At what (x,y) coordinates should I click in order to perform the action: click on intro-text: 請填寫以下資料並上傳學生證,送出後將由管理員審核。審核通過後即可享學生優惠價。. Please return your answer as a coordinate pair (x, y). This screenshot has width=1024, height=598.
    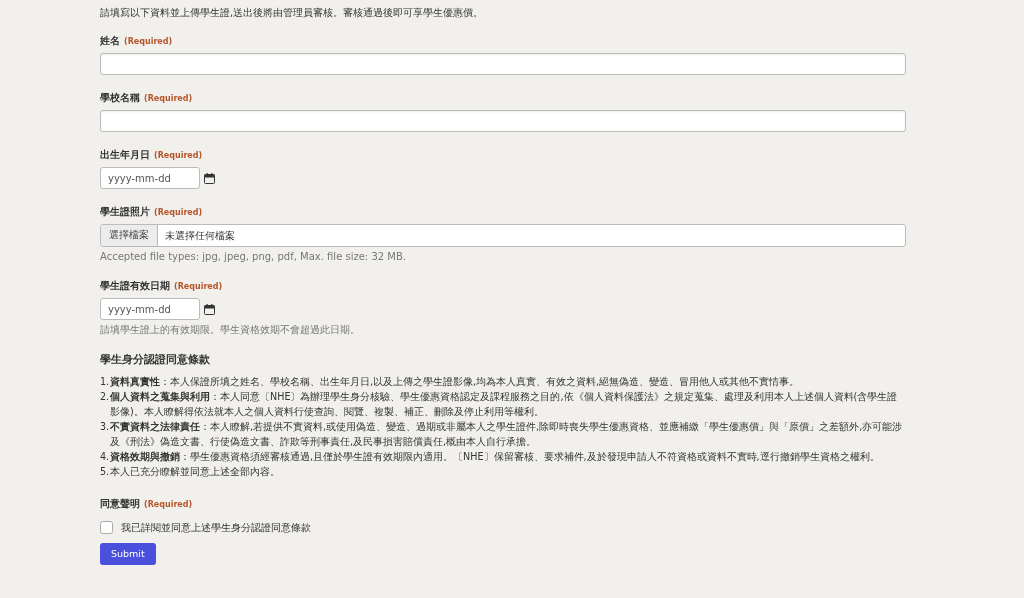
    Looking at the image, I should click on (292, 13).